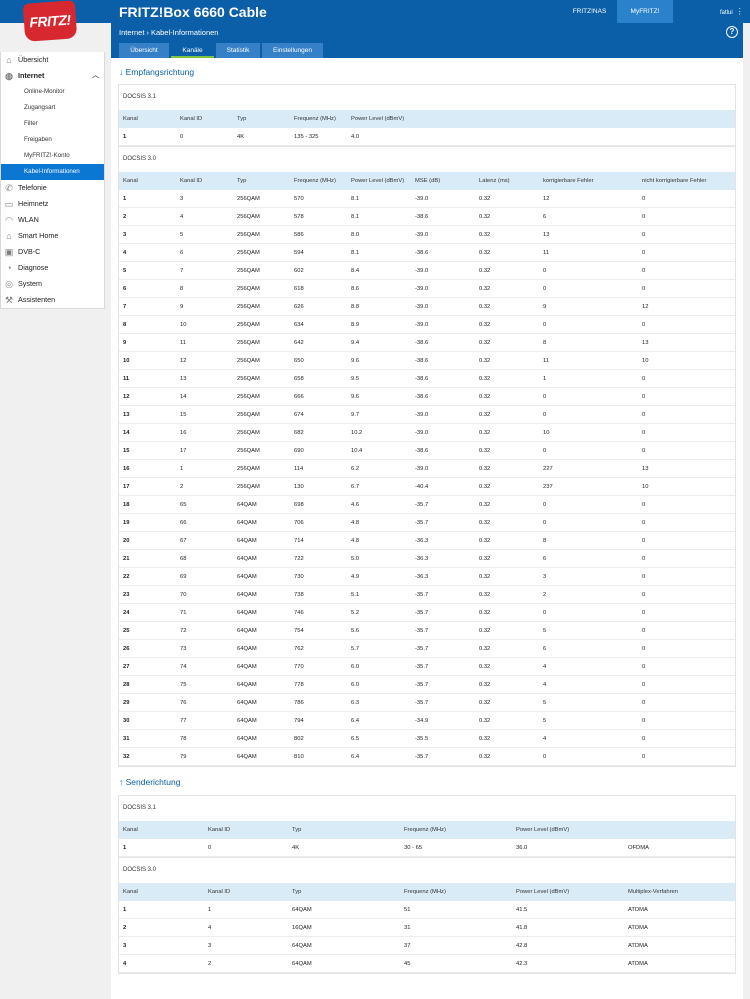 The width and height of the screenshot is (750, 999). What do you see at coordinates (183, 415) in the screenshot?
I see `table-cell: 15` at bounding box center [183, 415].